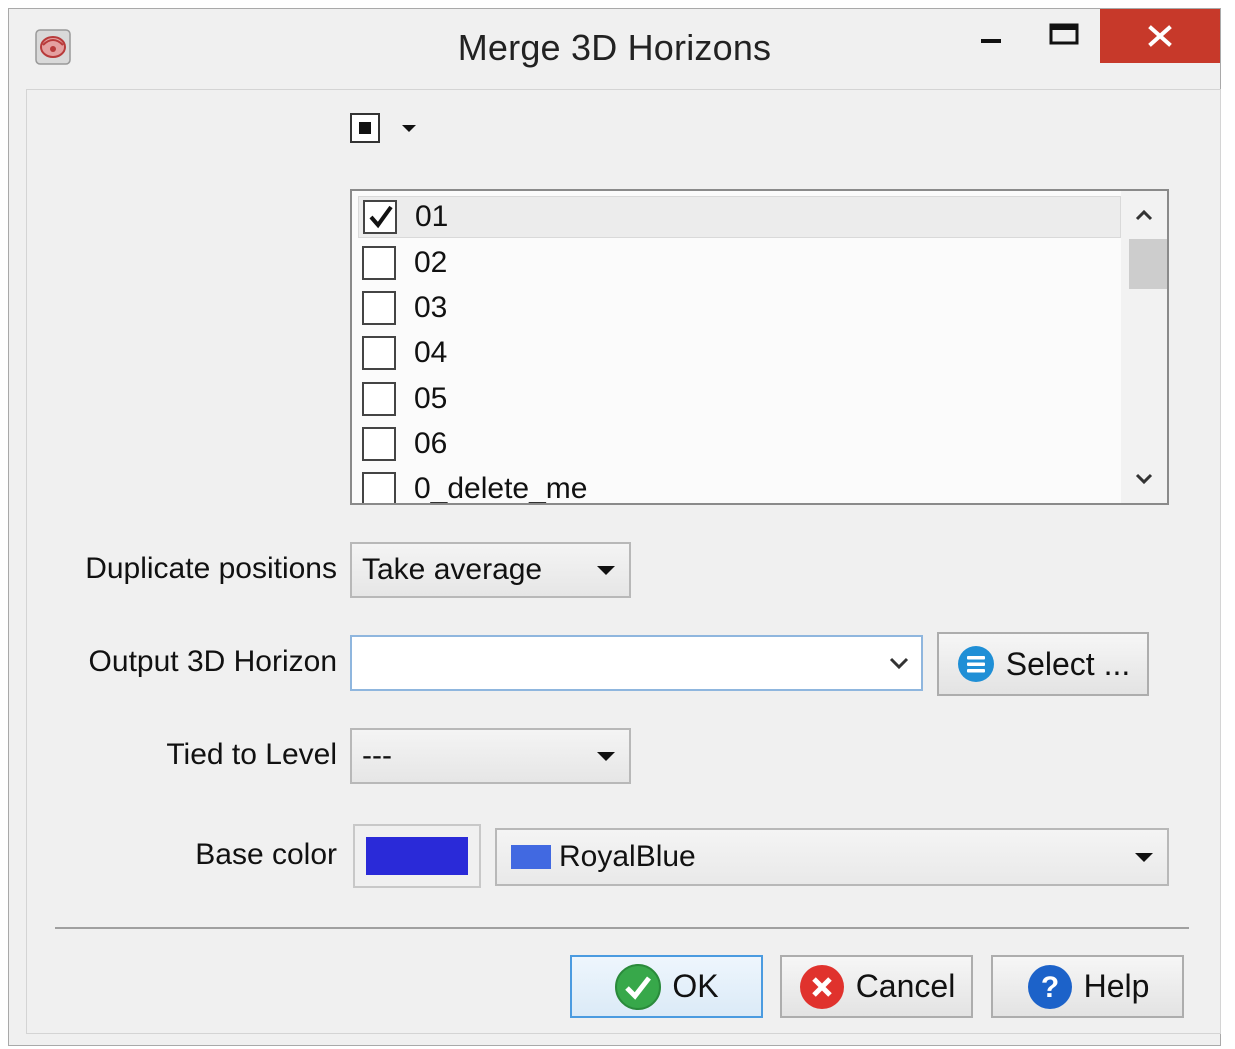 Image resolution: width=1235 pixels, height=1049 pixels. I want to click on item-label: 05, so click(431, 398).